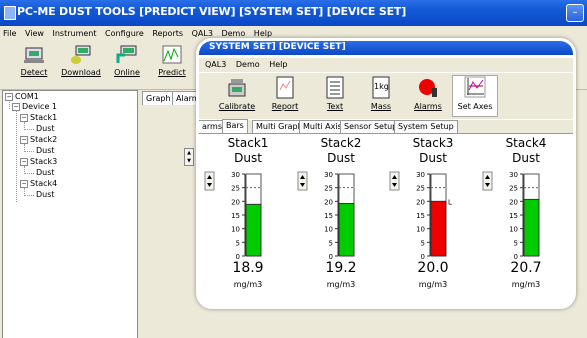 This screenshot has width=587, height=338. I want to click on text-icon, so click(335, 88).